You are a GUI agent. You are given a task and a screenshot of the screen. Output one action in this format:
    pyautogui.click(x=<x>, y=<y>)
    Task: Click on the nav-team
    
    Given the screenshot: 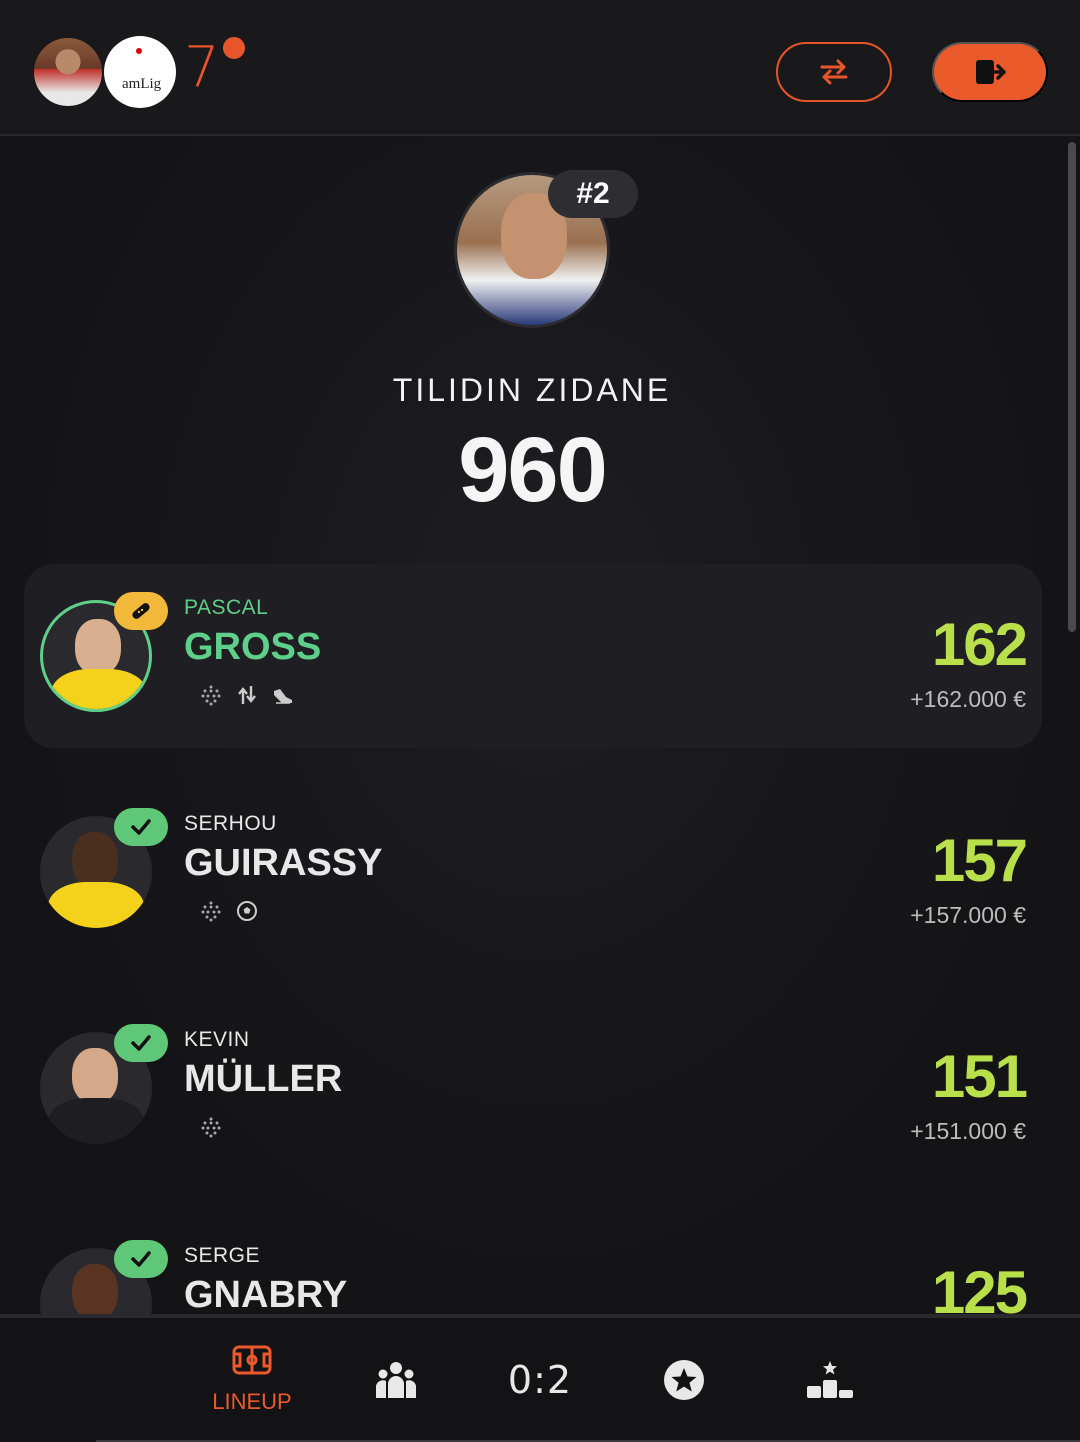 What is the action you would take?
    pyautogui.click(x=396, y=1379)
    